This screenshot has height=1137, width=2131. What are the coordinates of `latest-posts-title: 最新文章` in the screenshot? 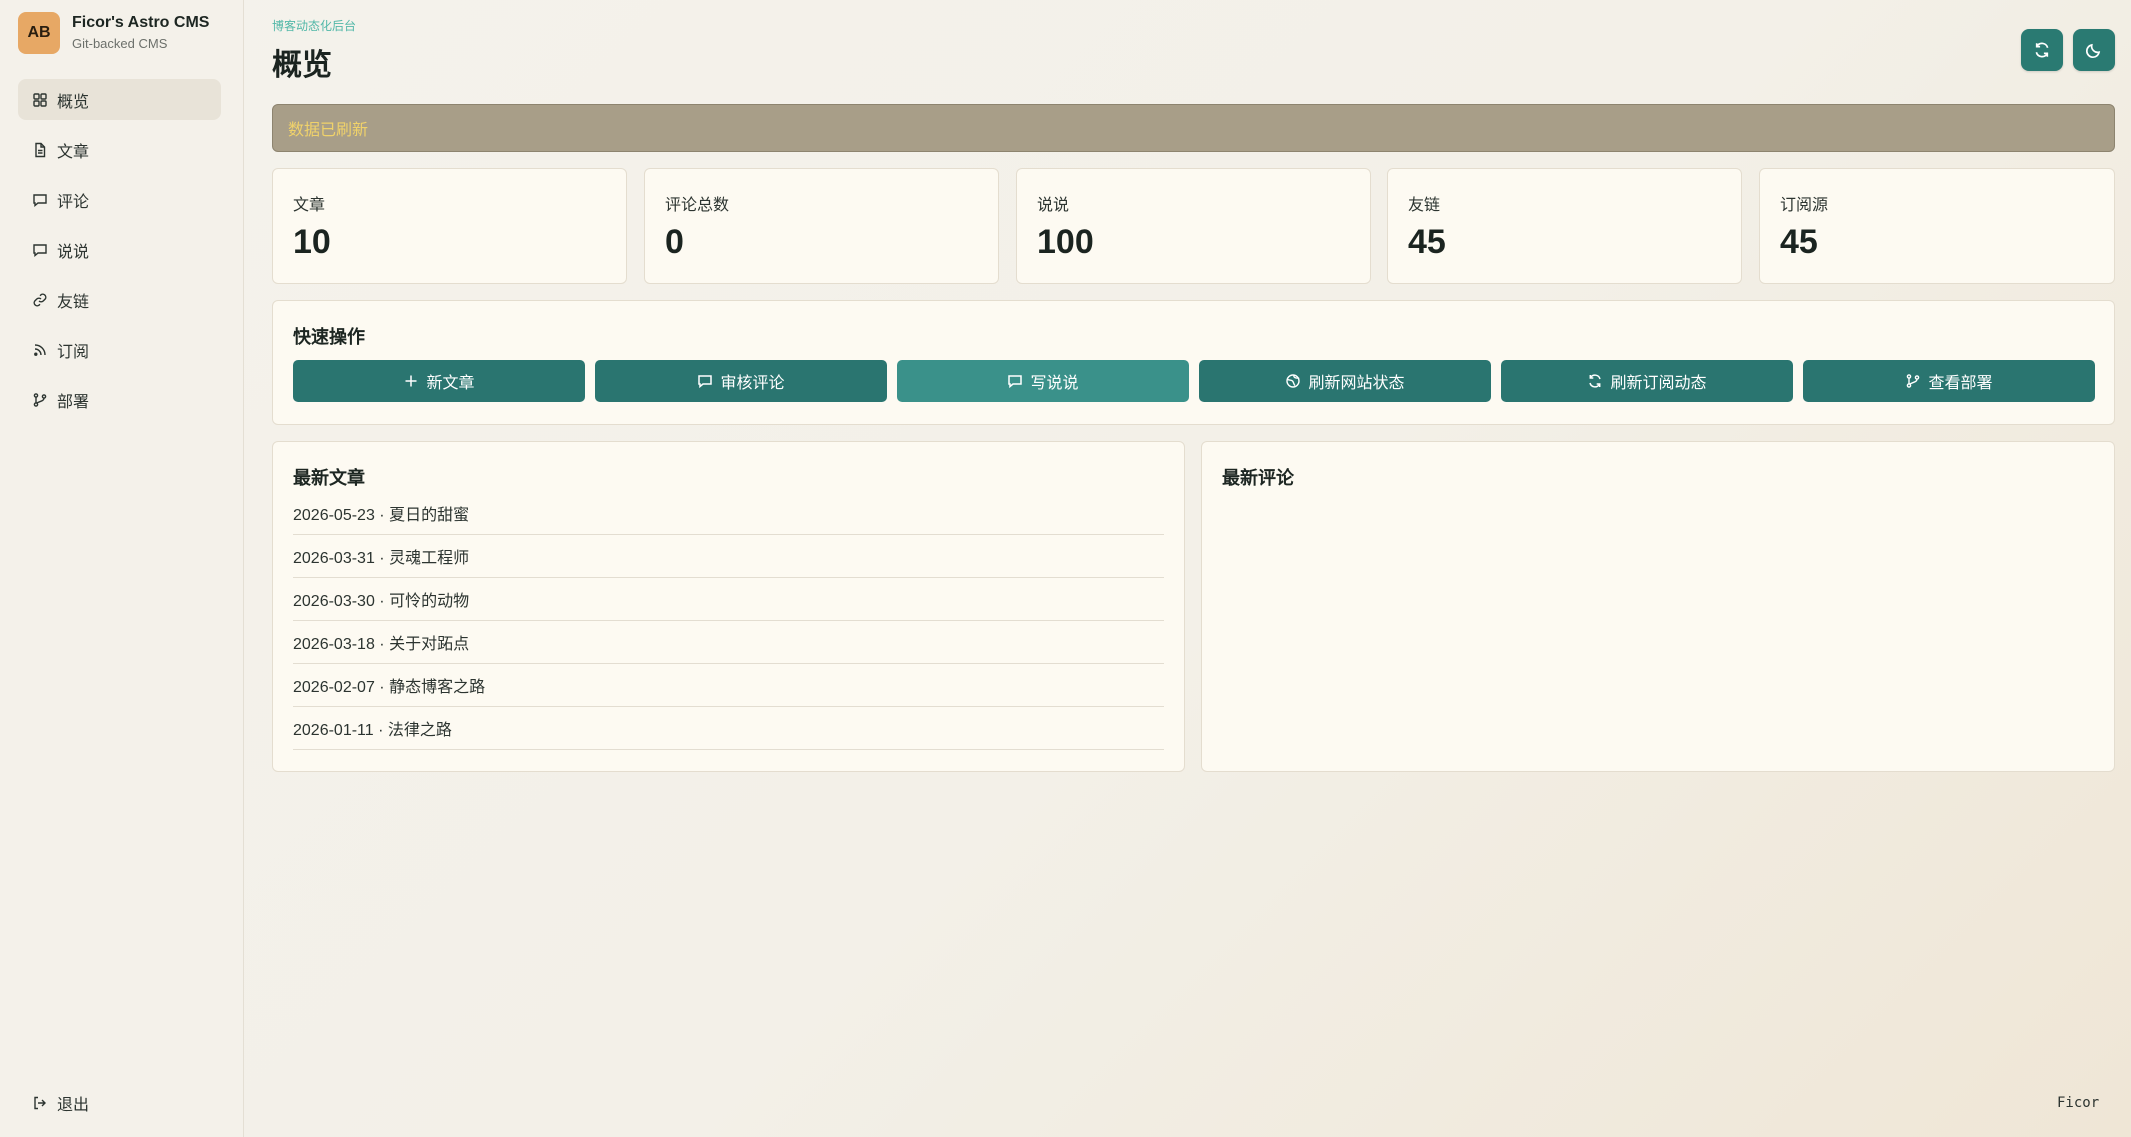 It's located at (329, 478).